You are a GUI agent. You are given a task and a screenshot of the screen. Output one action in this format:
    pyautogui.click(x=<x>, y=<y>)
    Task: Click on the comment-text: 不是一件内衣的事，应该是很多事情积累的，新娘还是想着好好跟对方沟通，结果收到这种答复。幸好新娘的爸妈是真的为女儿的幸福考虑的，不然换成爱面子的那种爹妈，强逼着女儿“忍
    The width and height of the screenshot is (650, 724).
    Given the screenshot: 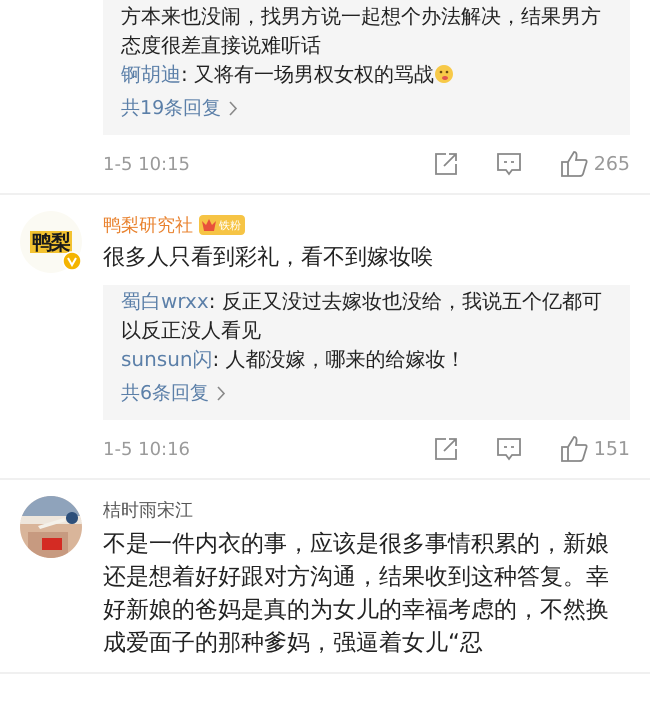 What is the action you would take?
    pyautogui.click(x=356, y=594)
    